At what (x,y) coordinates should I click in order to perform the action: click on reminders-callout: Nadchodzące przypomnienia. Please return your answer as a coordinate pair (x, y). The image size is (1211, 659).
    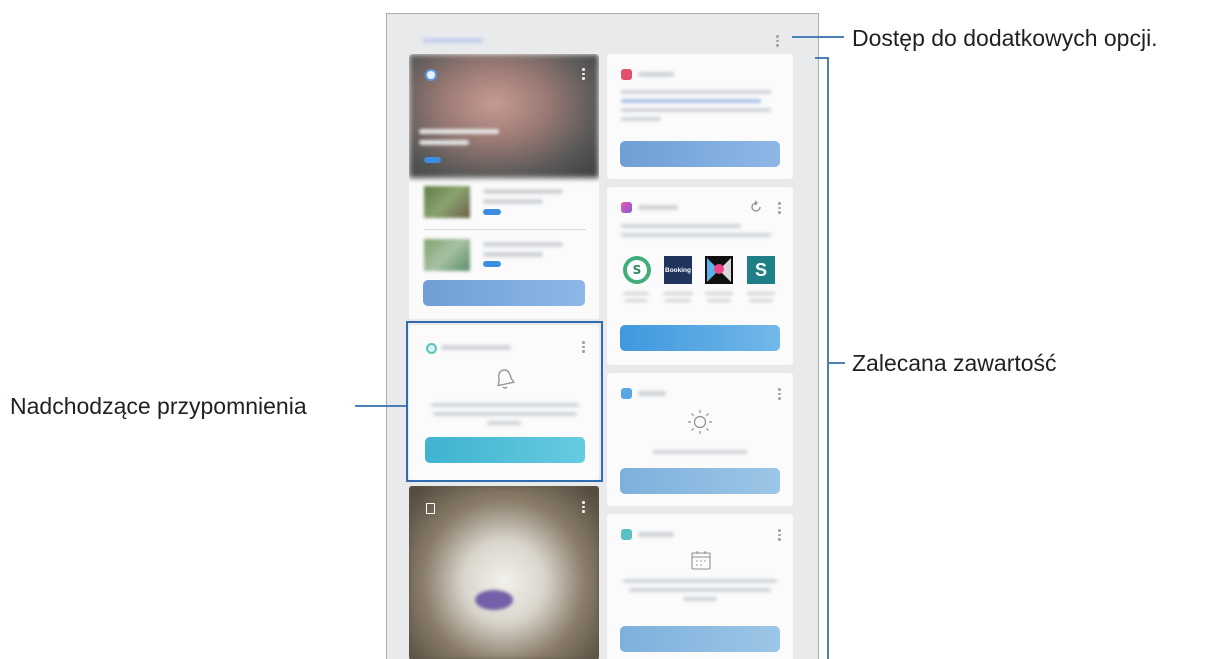
    Looking at the image, I should click on (158, 406).